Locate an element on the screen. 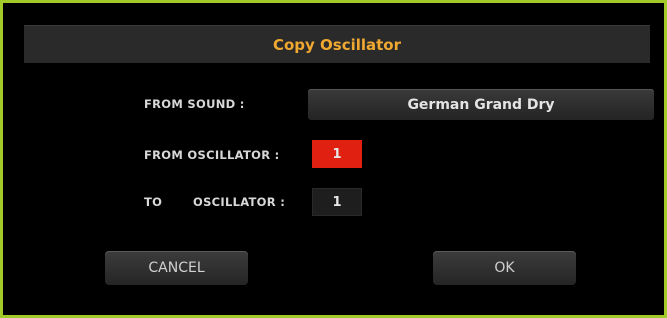  from-sound-selector: German Grand Dry is located at coordinates (481, 104).